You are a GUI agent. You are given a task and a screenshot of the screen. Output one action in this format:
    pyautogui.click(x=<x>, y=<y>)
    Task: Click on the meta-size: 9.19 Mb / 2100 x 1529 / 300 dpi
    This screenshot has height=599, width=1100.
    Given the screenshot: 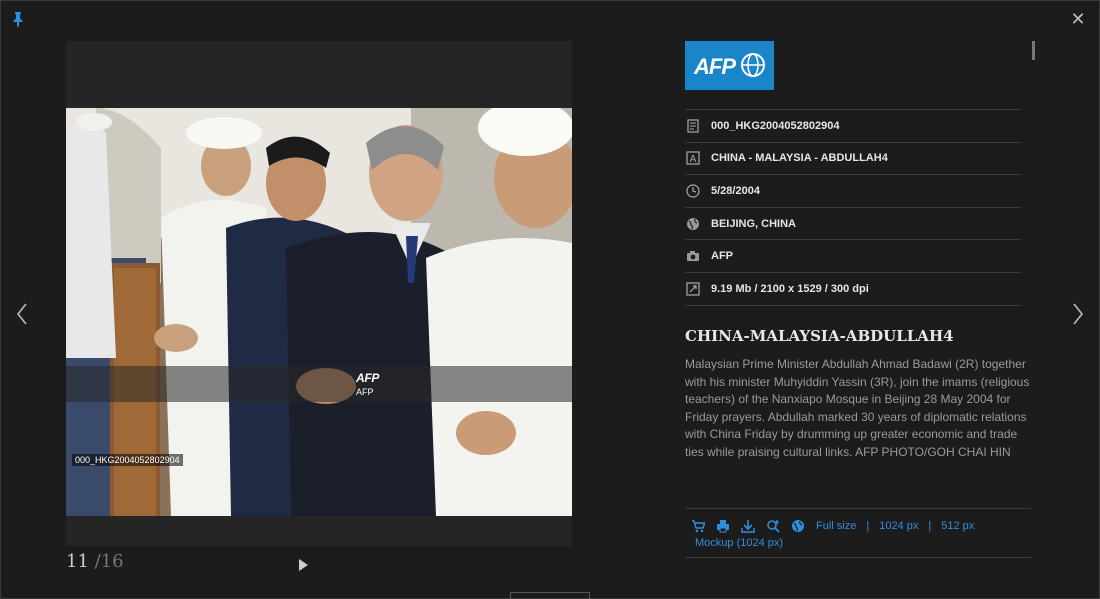 What is the action you would take?
    pyautogui.click(x=790, y=288)
    